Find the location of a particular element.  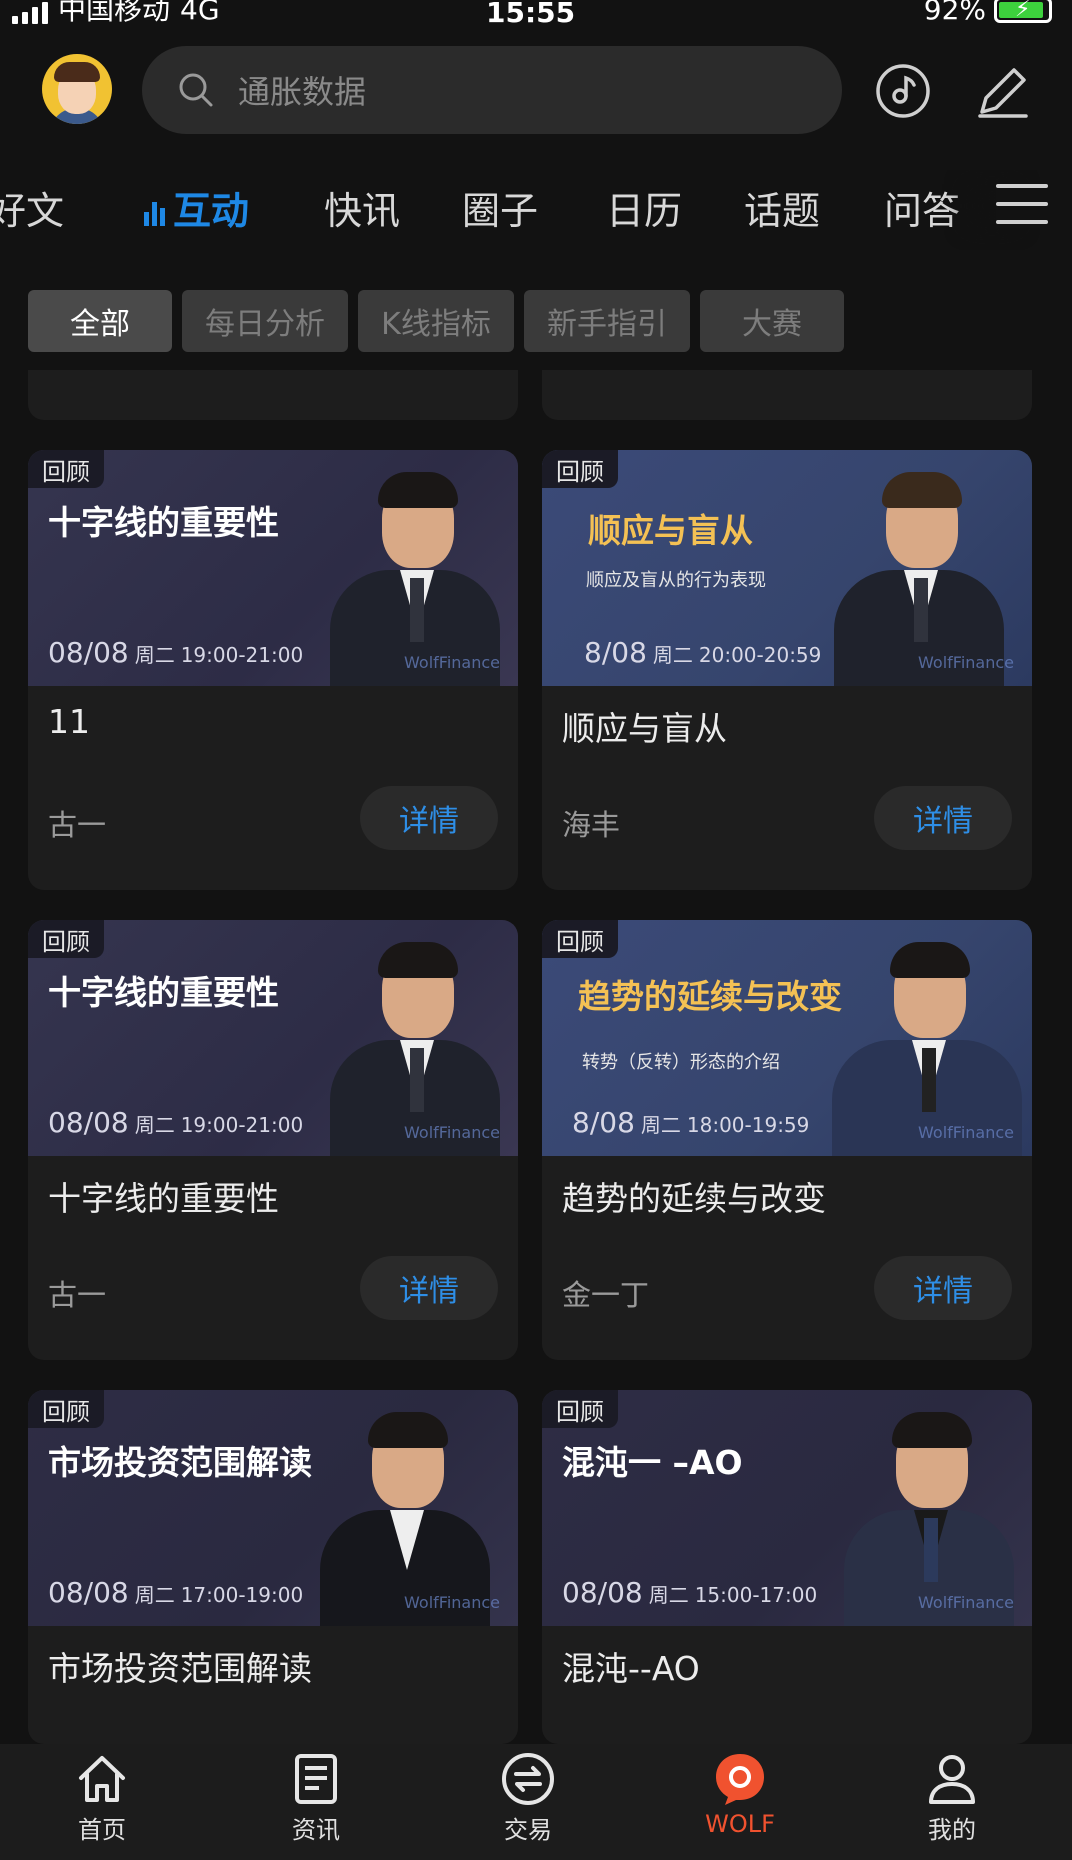

top-header: 通胀数据 is located at coordinates (536, 90).